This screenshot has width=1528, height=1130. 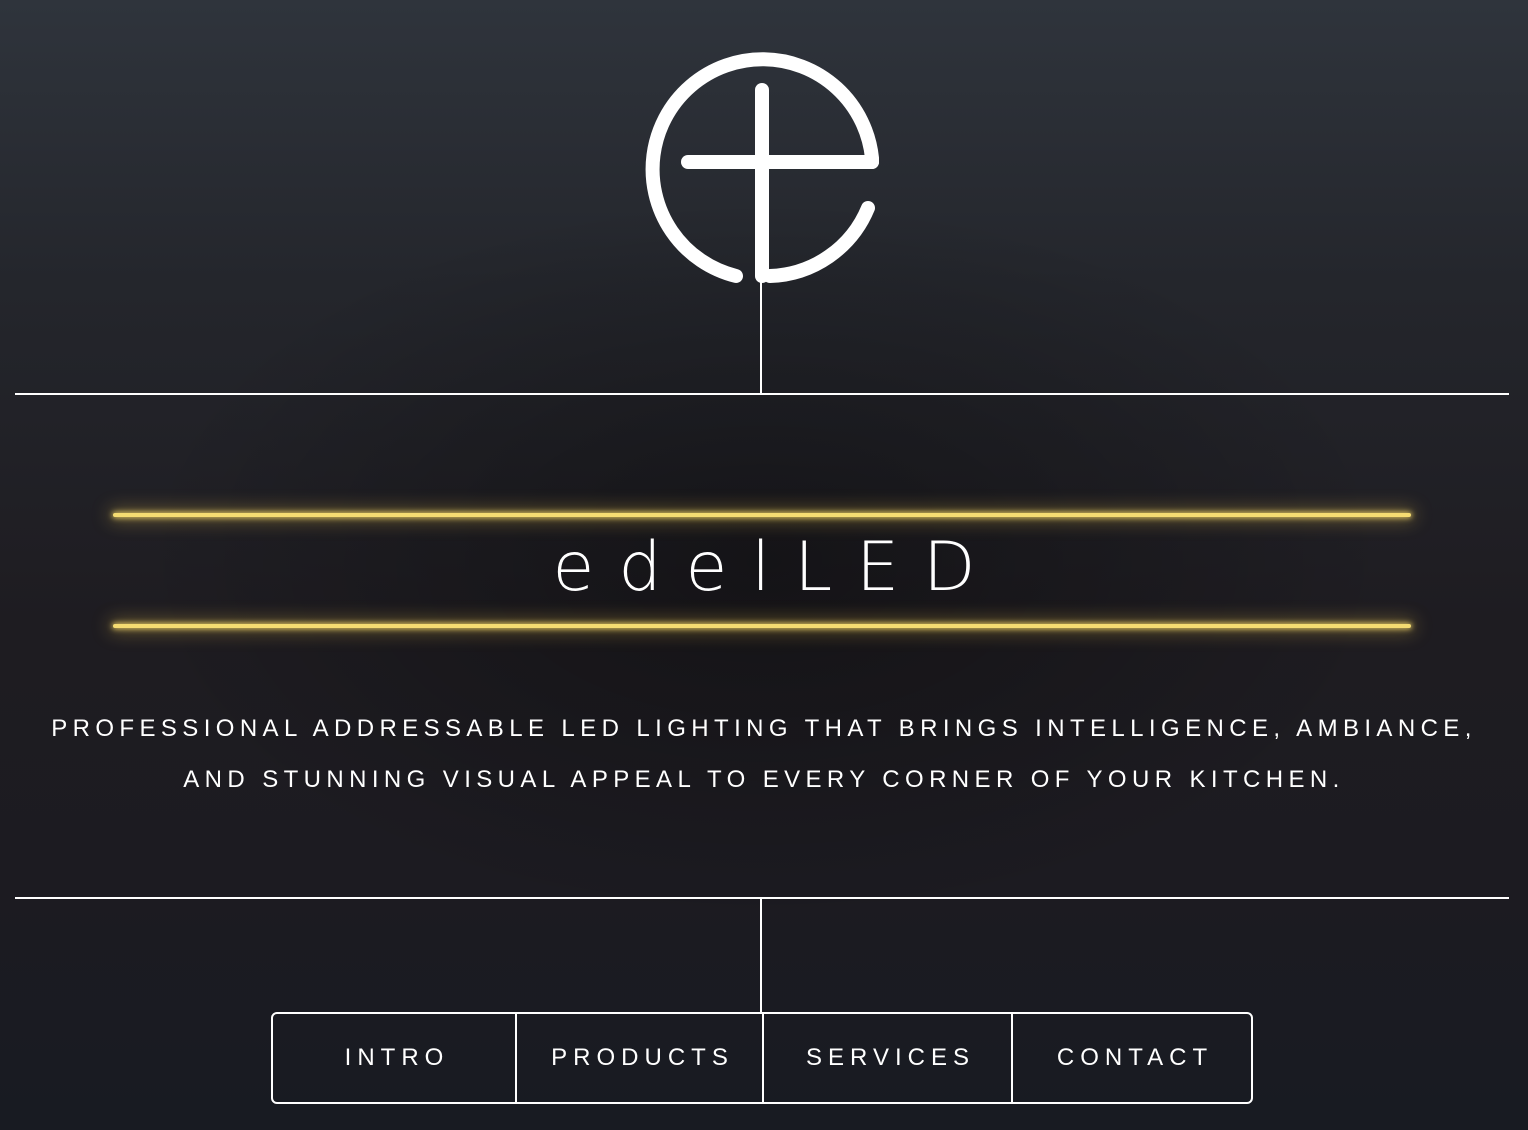 I want to click on nav-intro: INTRO, so click(x=394, y=1058).